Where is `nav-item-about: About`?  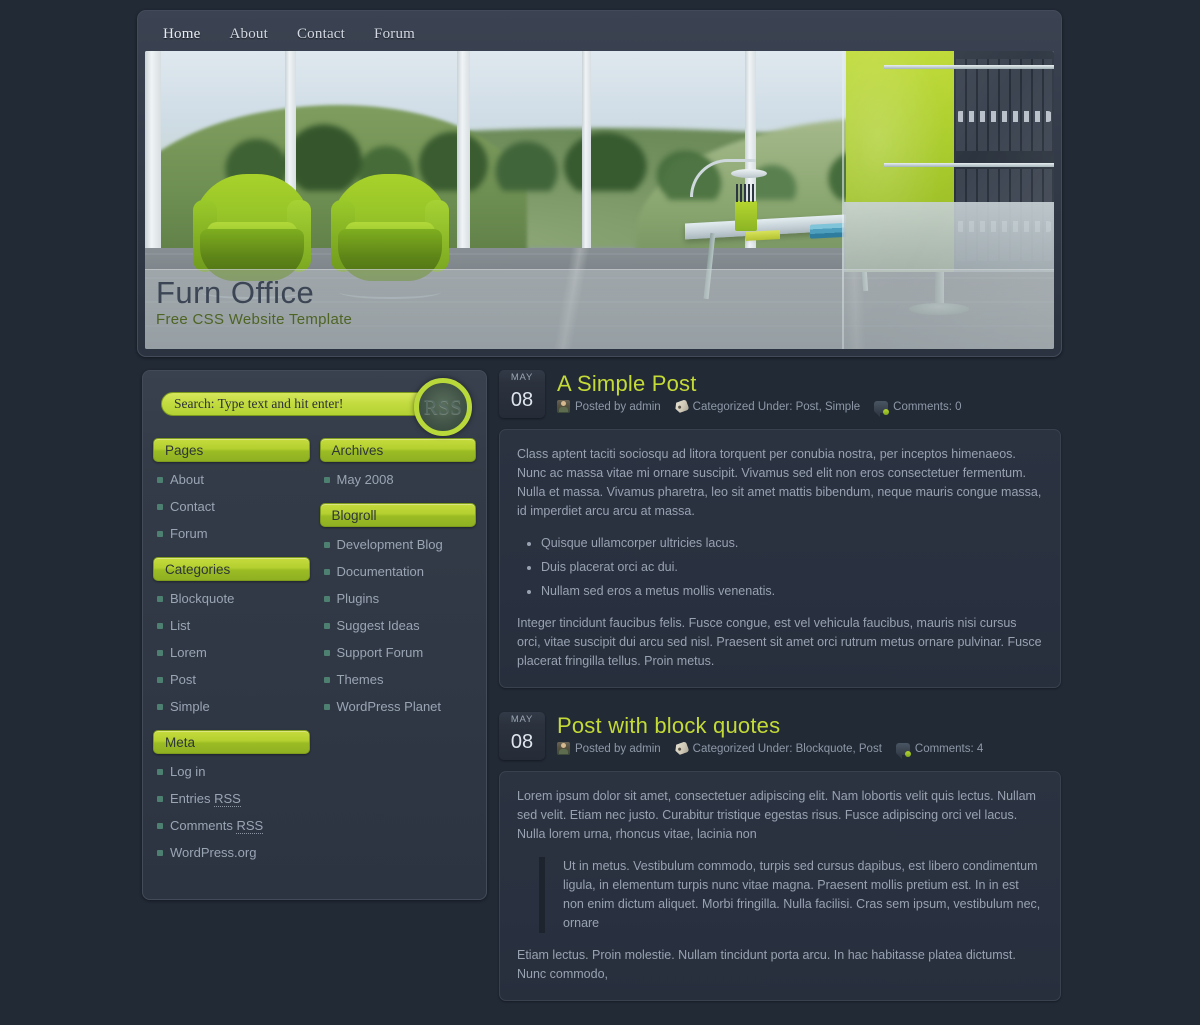 nav-item-about: About is located at coordinates (259, 34).